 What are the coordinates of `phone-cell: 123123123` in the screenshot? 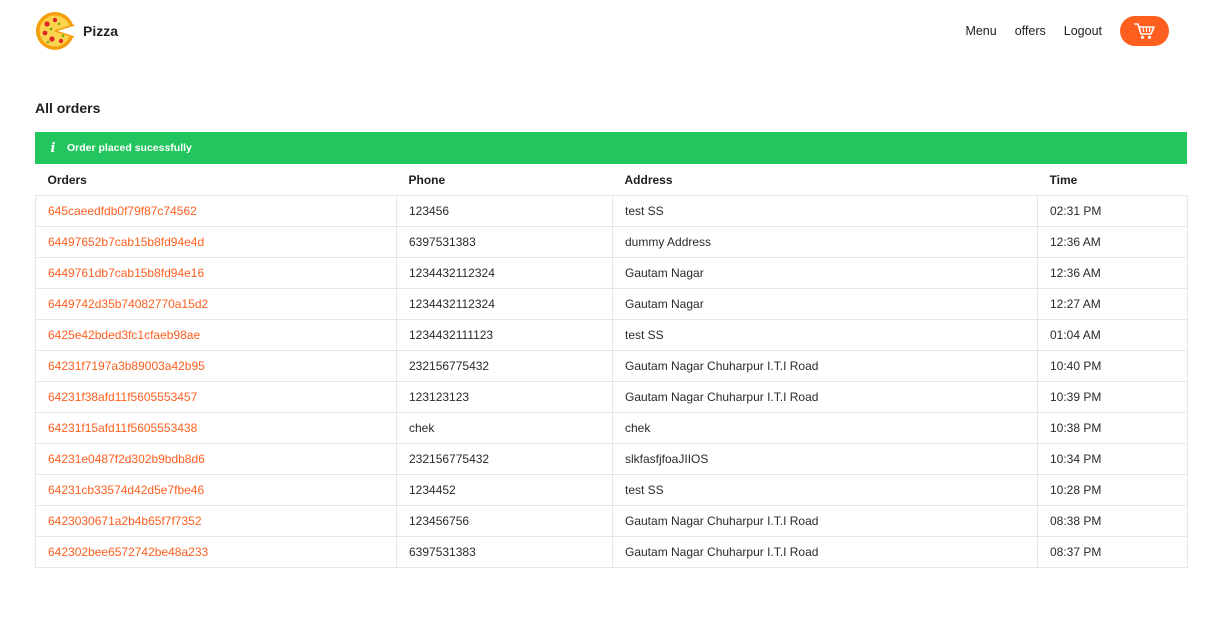 It's located at (504, 397).